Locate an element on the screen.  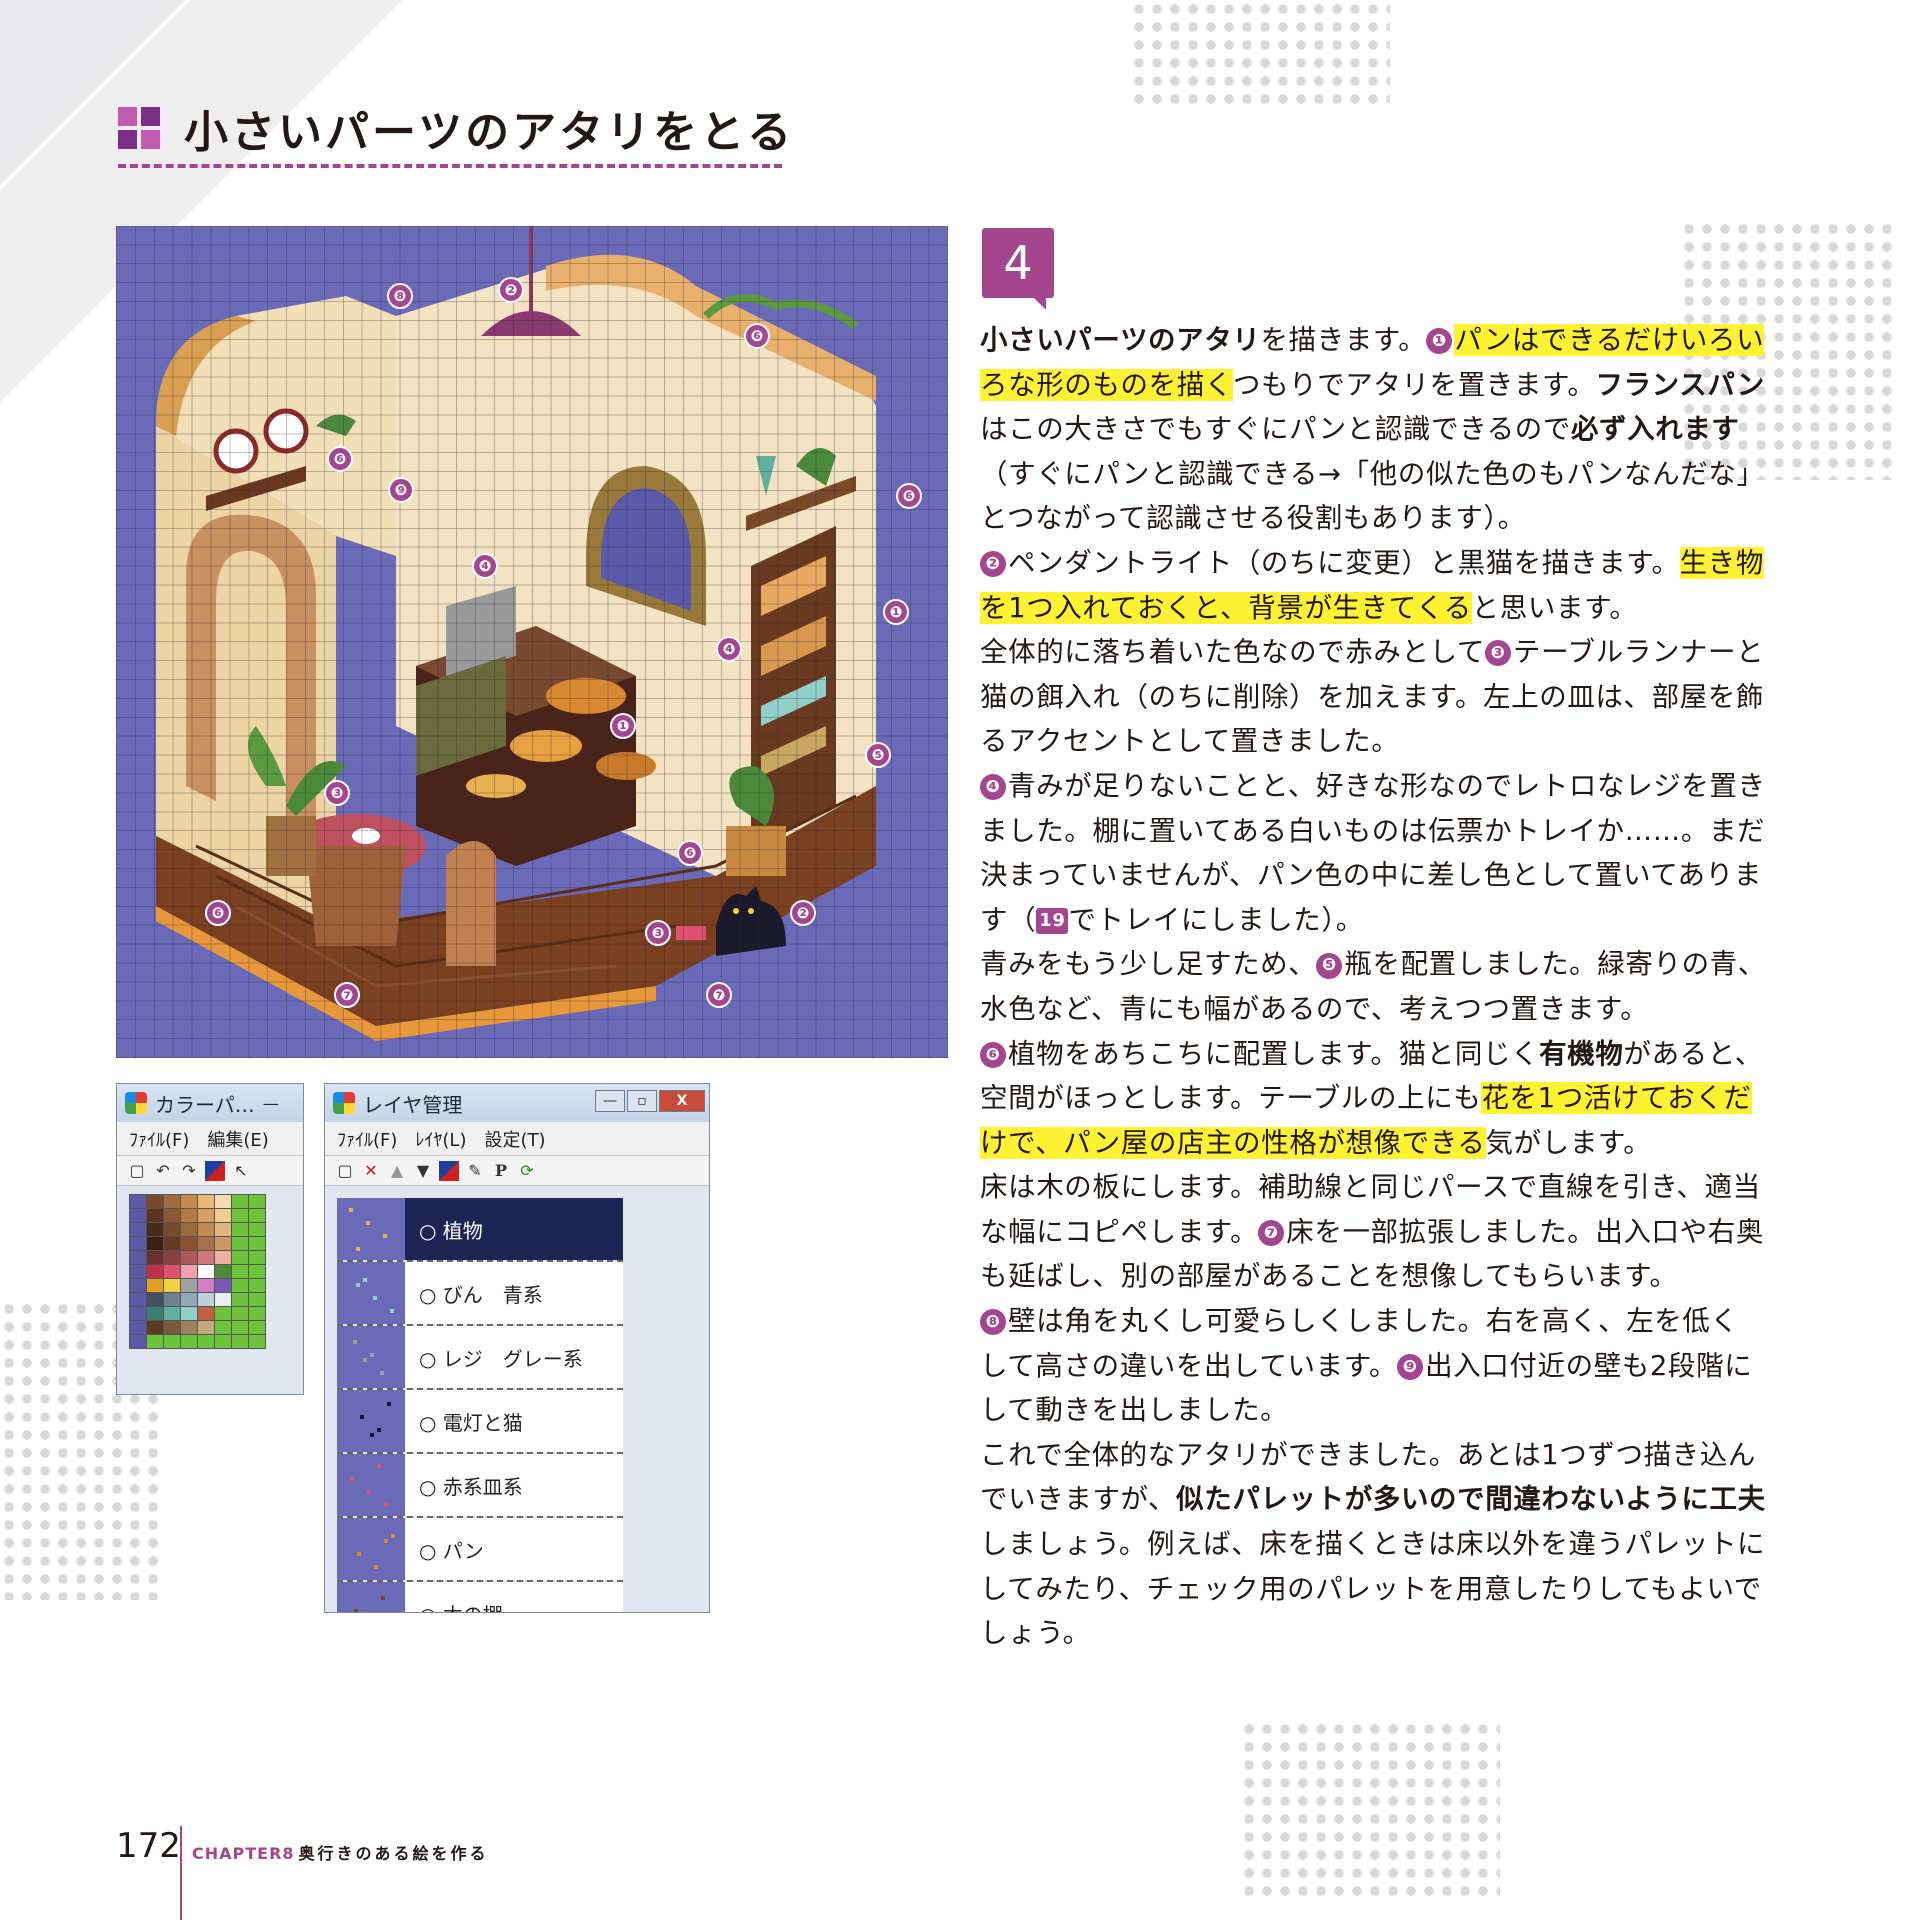
layer-row: ○ パン is located at coordinates (480, 1550).